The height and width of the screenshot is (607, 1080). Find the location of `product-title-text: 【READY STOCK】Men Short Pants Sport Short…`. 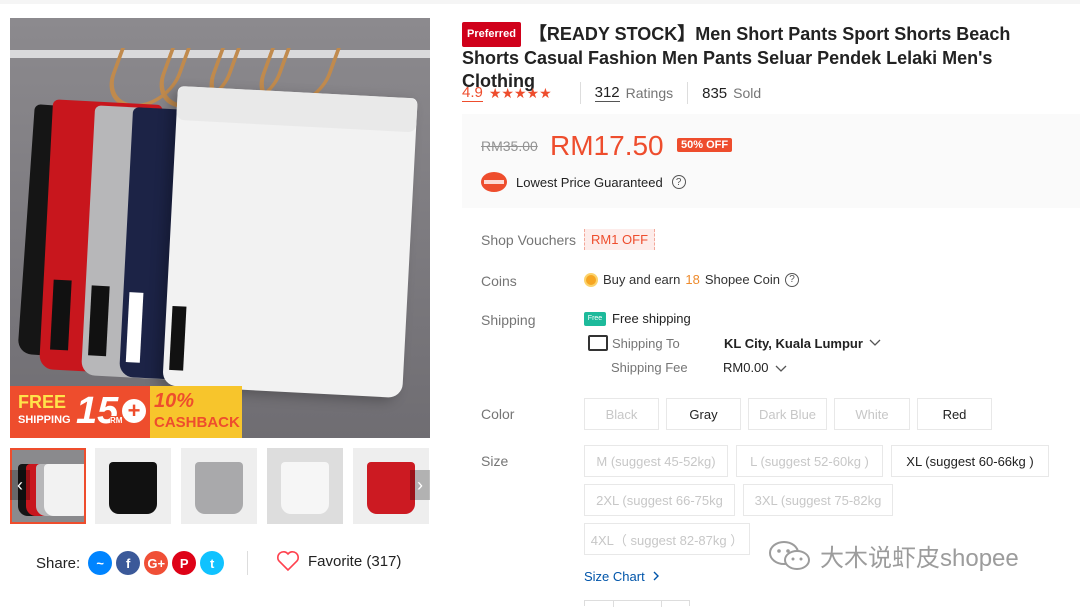

product-title-text: 【READY STOCK】Men Short Pants Sport Short… is located at coordinates (736, 57).